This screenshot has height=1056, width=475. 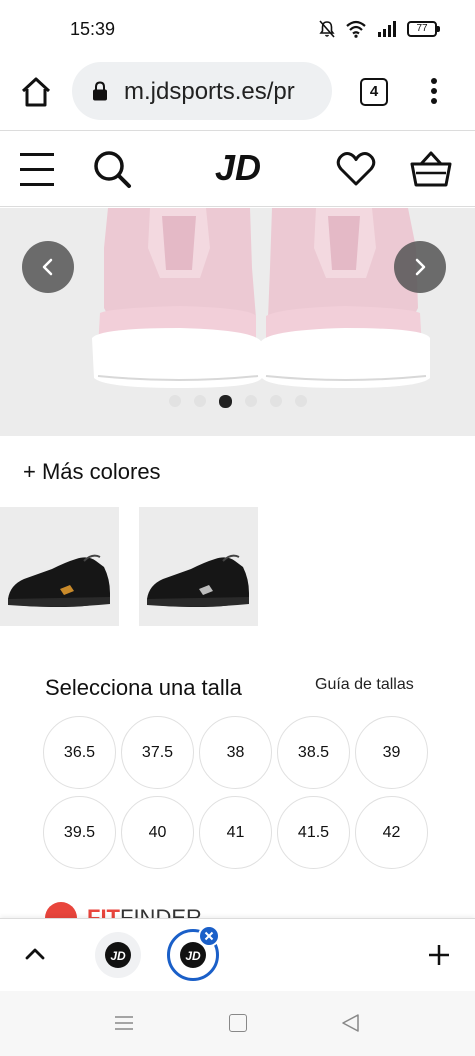 I want to click on status-icons: 77, so click(x=379, y=29).